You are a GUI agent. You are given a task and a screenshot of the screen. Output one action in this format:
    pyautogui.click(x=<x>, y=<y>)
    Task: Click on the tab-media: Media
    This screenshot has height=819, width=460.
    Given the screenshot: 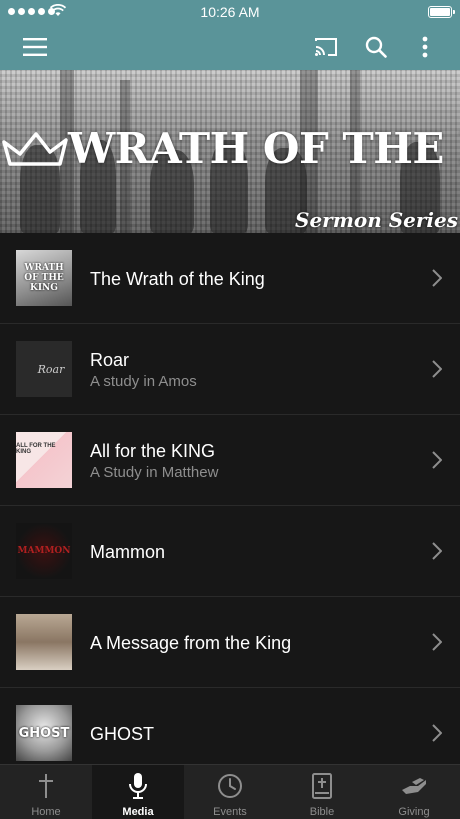 What is the action you would take?
    pyautogui.click(x=138, y=792)
    